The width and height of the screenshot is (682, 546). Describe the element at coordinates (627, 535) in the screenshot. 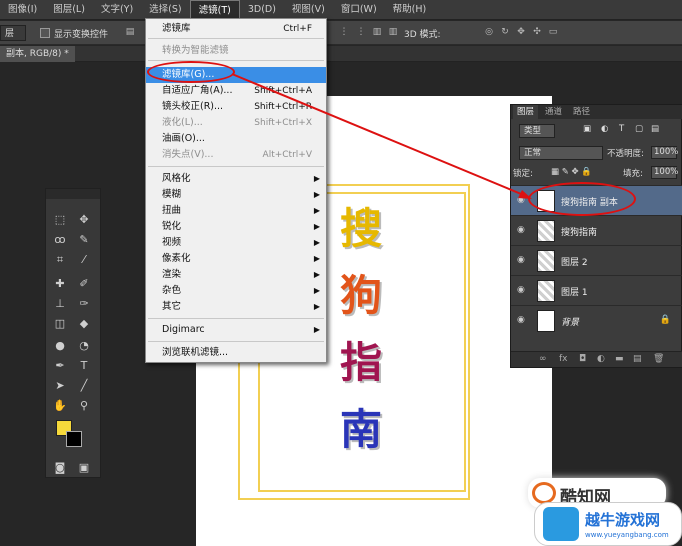

I see `watermark-url: www.yueyangbang.com` at that location.